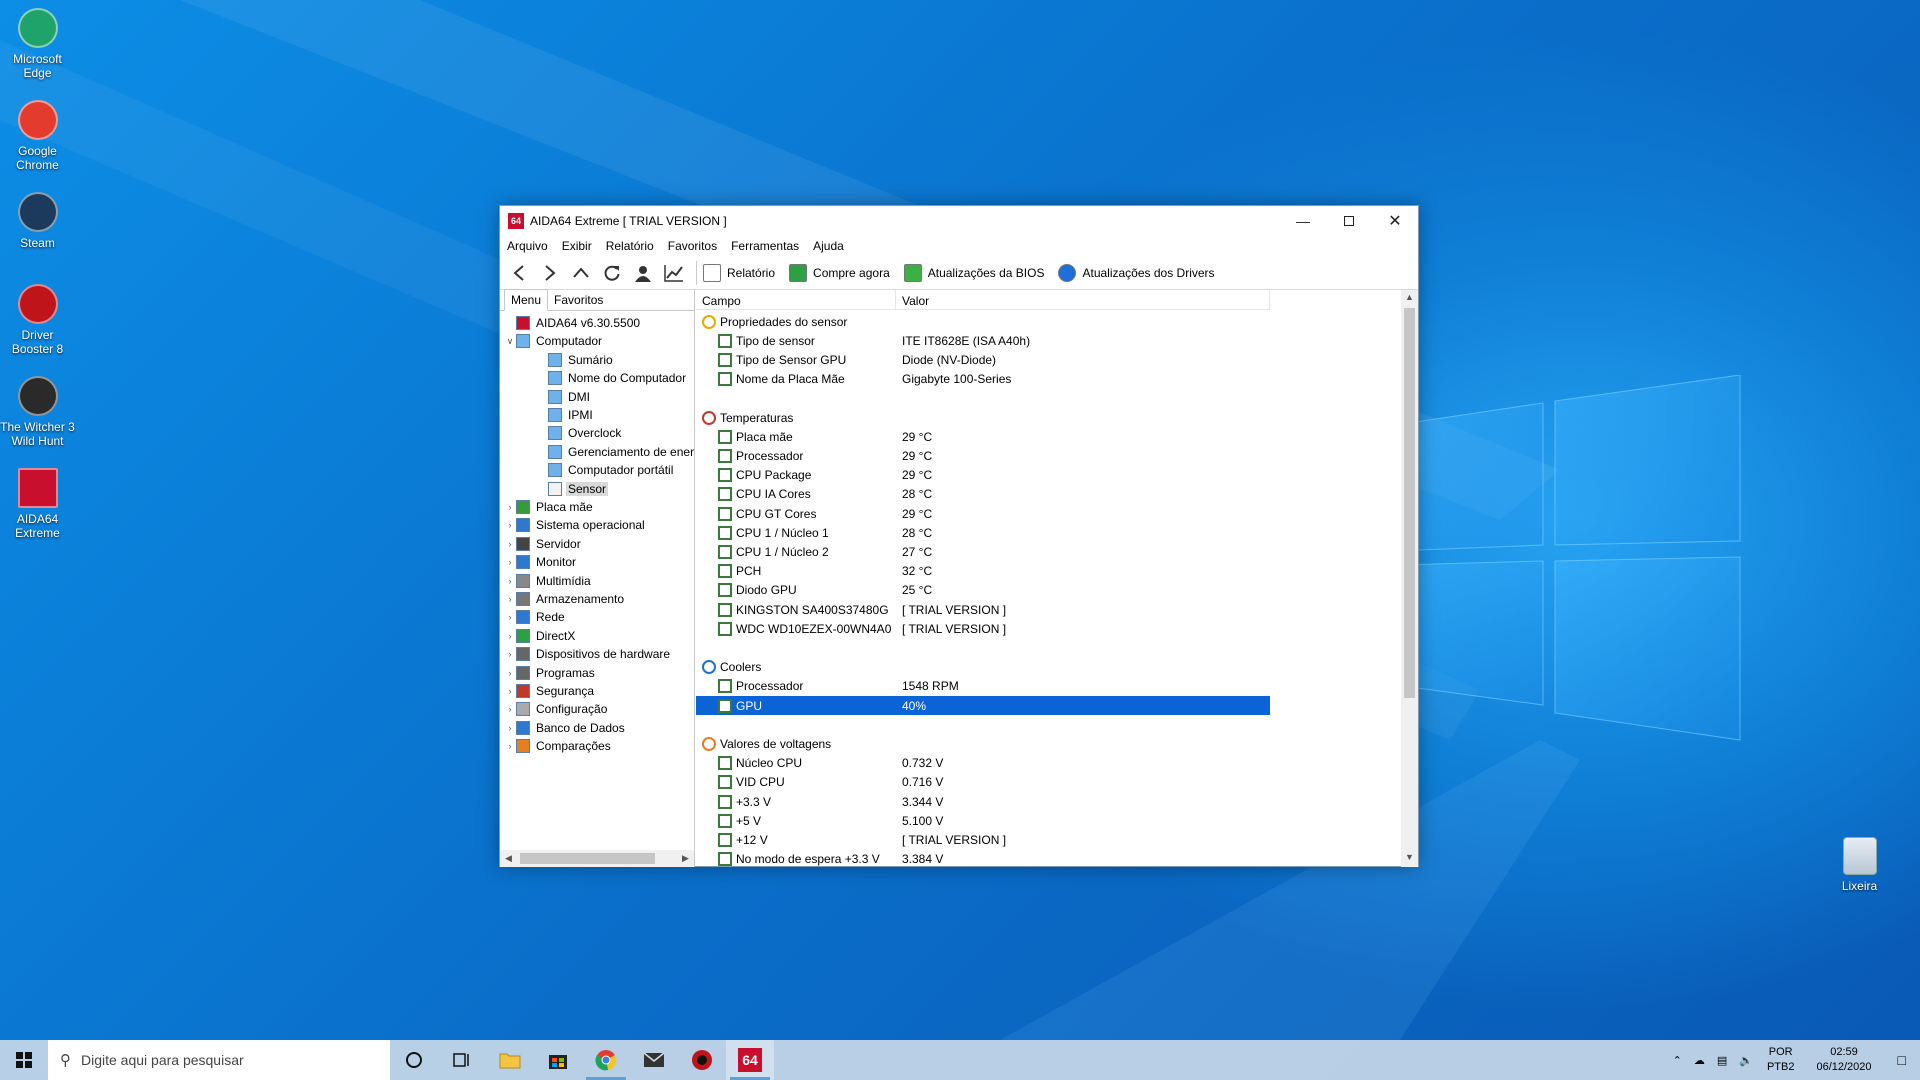 This screenshot has height=1080, width=1920. Describe the element at coordinates (983, 782) in the screenshot. I see `sensor-row: VID CPU 0.716 V` at that location.